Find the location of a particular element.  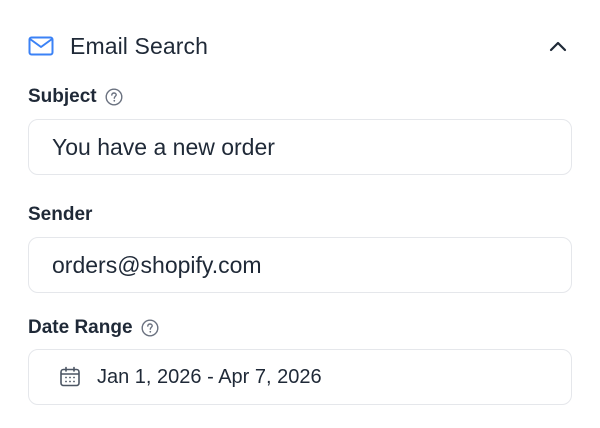

section-title: Email Search is located at coordinates (139, 45).